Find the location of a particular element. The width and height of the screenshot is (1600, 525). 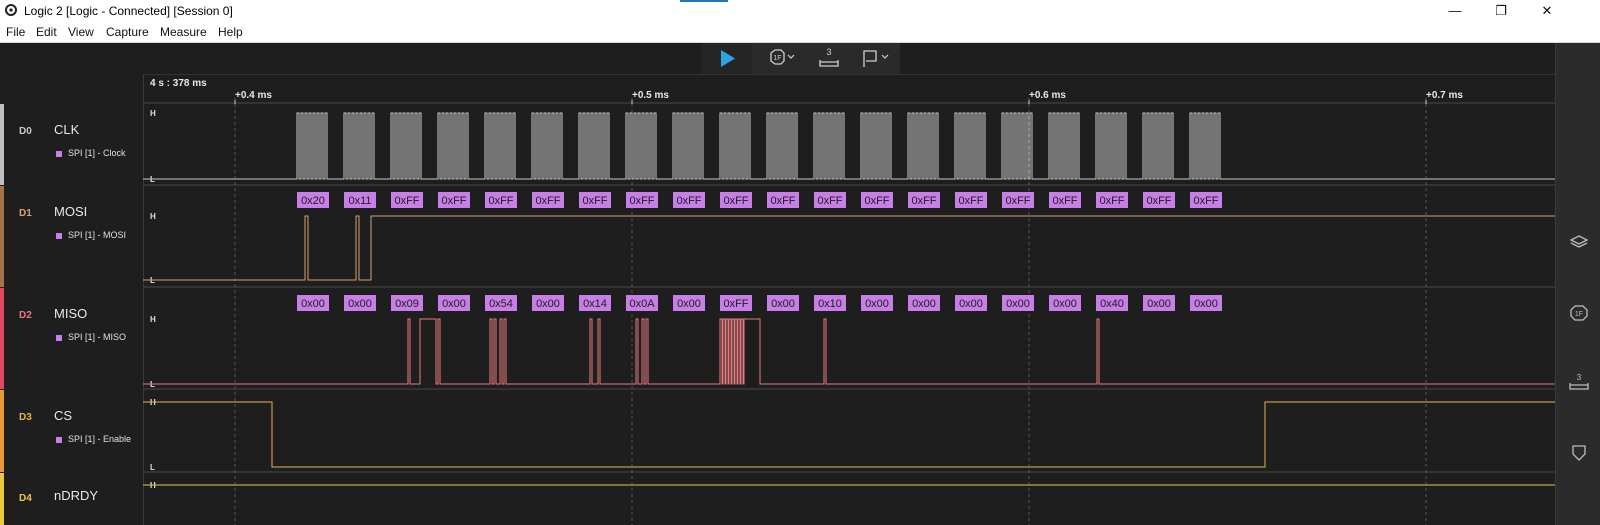

time-ruler: 4 s : 378 ms +0.4 ms +0.5 ms +0.6 ms +0.7 ms is located at coordinates (806, 91).